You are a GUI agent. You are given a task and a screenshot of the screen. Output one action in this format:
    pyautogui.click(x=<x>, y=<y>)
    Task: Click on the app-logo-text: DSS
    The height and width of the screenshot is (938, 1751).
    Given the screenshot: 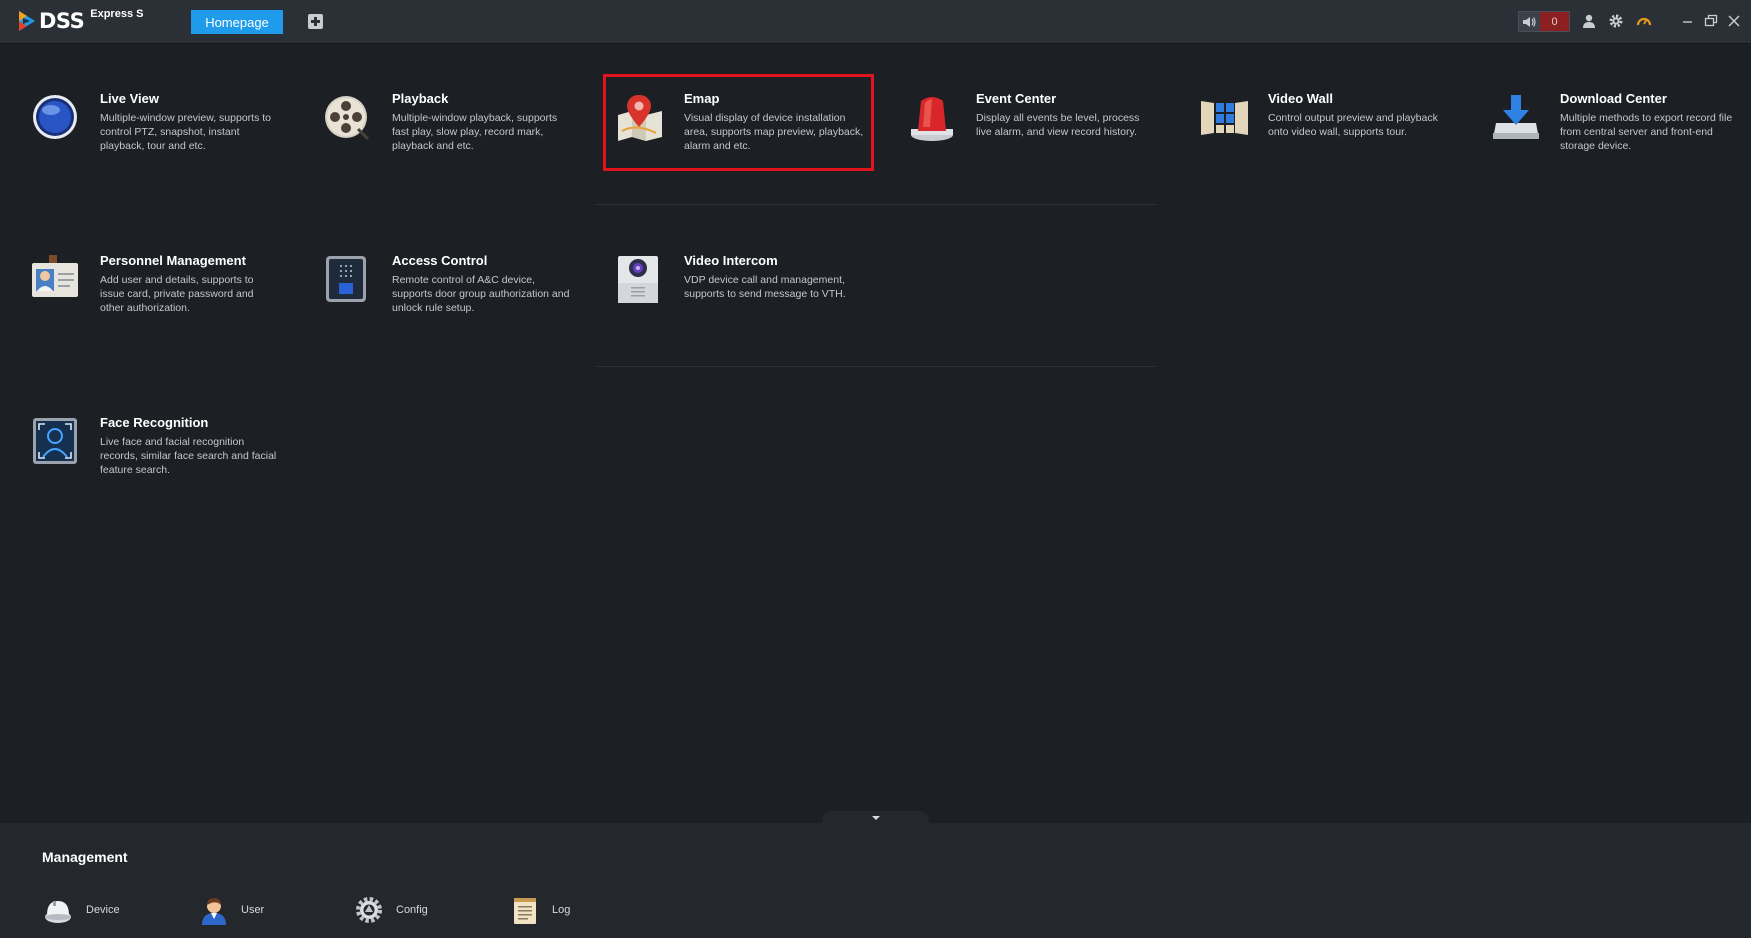 What is the action you would take?
    pyautogui.click(x=62, y=21)
    